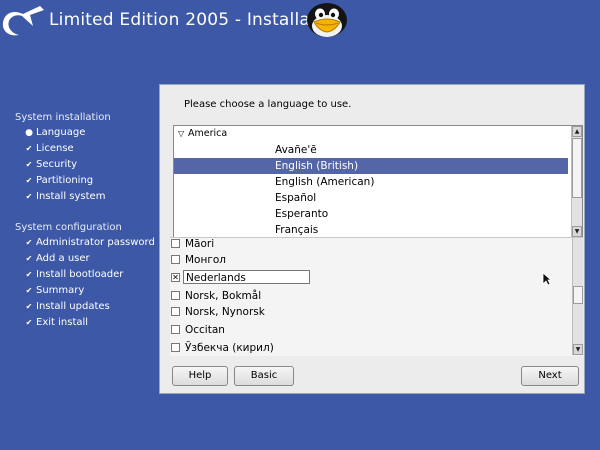  I want to click on list-item-label: Монгол, so click(206, 260).